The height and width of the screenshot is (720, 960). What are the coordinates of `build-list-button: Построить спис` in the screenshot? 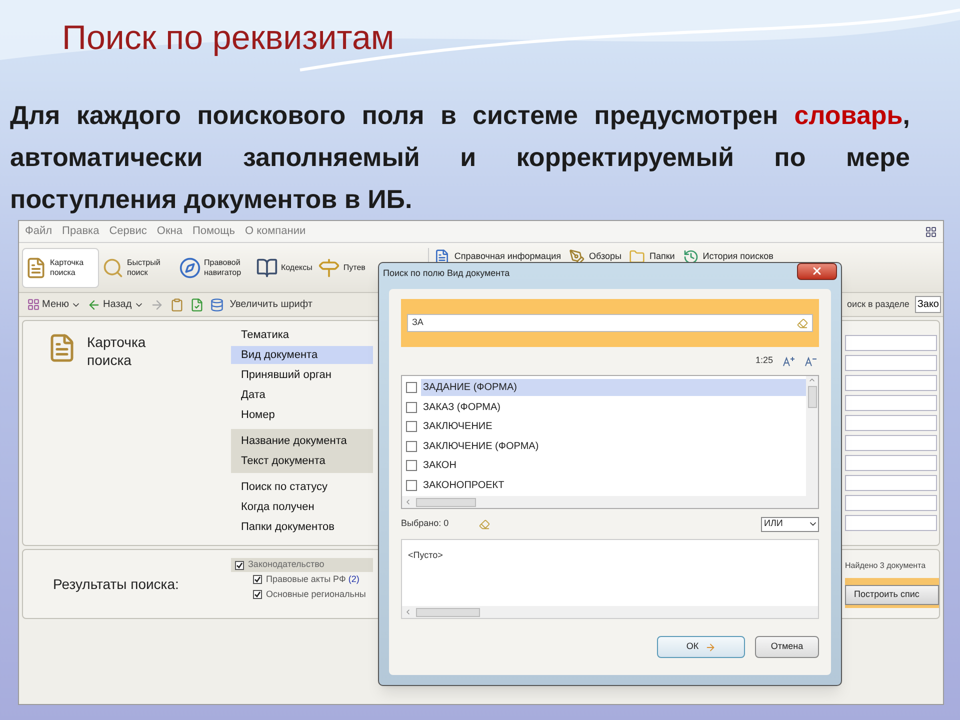 It's located at (892, 594).